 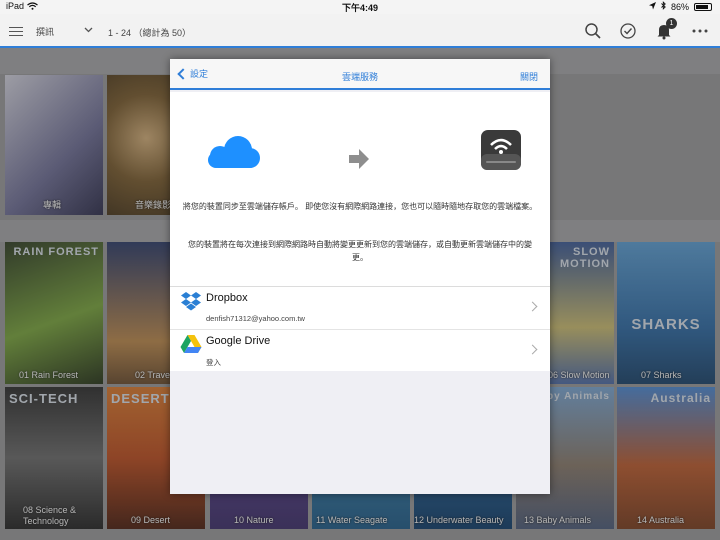 I want to click on status-bar: iPad 下午4:49 86%, so click(x=360, y=7).